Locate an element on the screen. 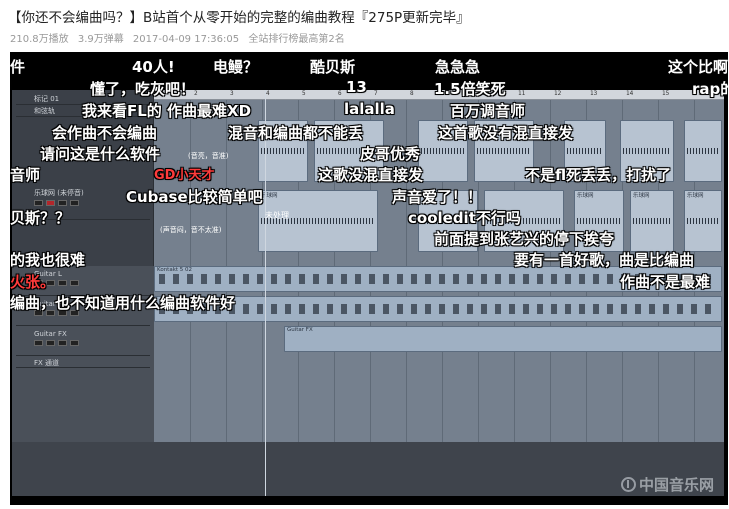  danmaku-comment-highlight: 火张。 is located at coordinates (33, 282).